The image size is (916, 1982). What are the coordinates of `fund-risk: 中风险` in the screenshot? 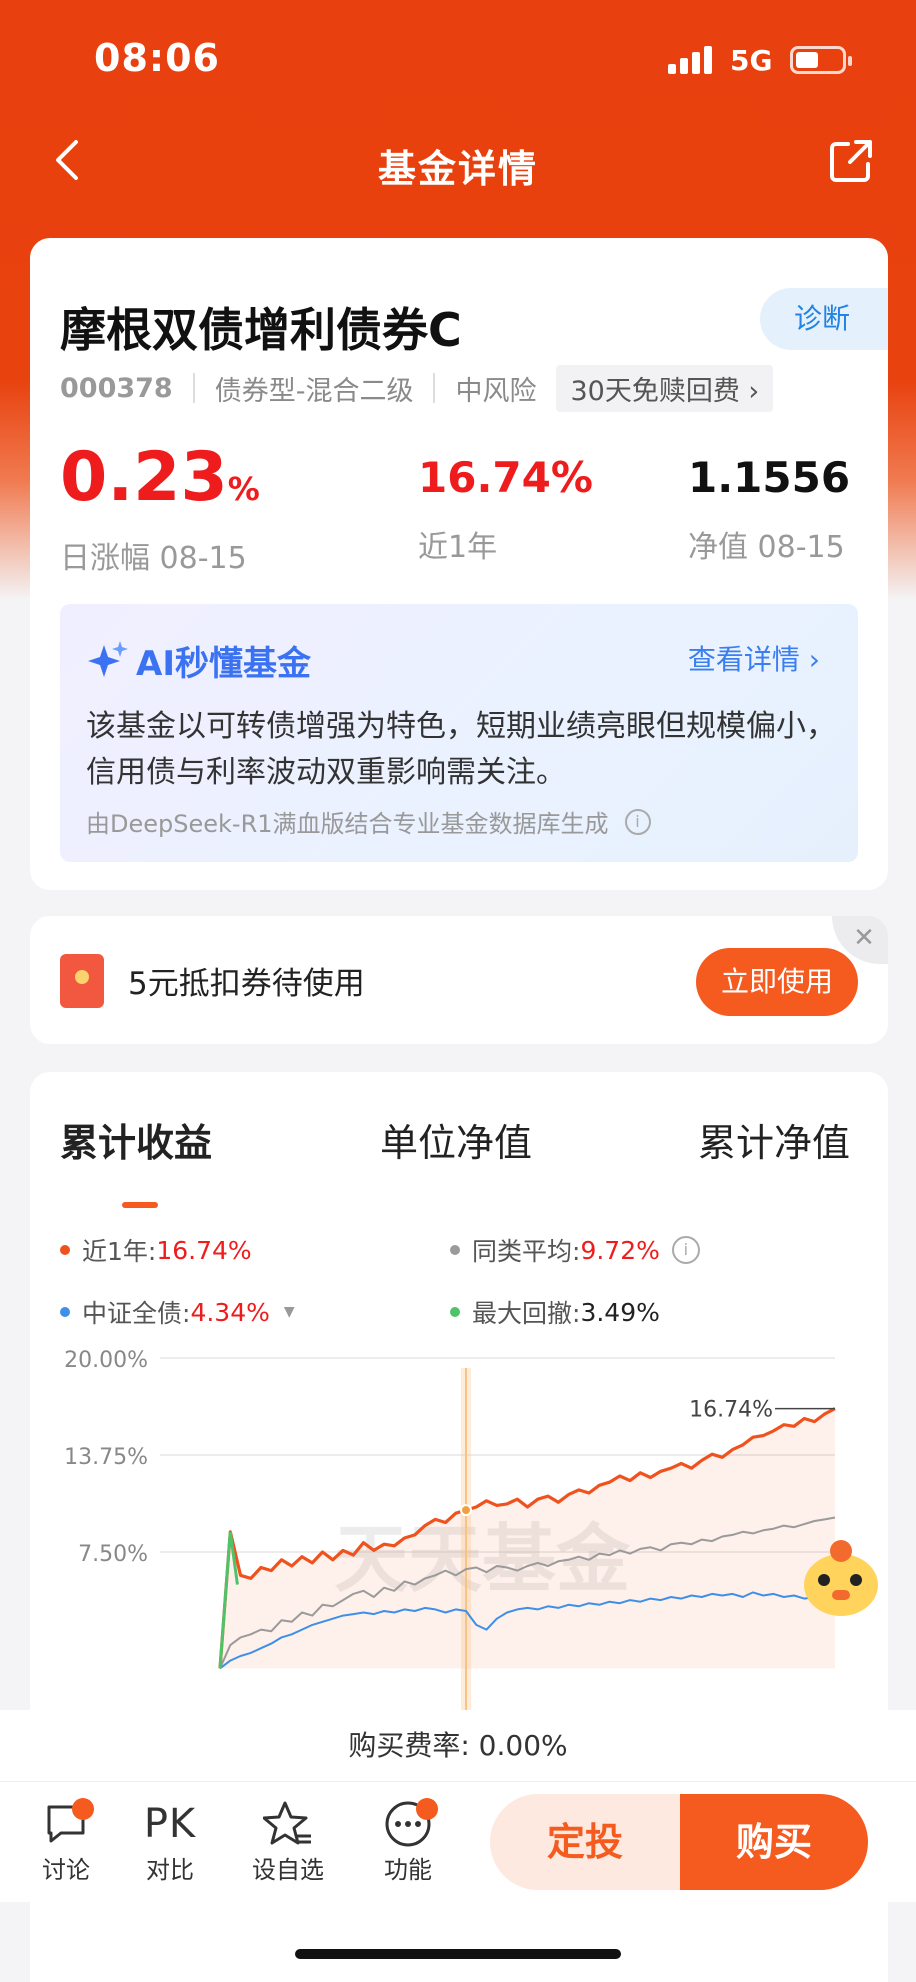 It's located at (496, 391).